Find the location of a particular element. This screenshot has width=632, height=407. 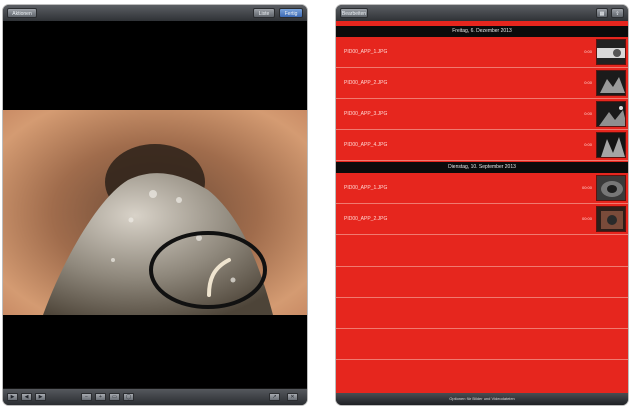

list-item: PID00_APP_1.JPG 00:00 is located at coordinates (482, 188).